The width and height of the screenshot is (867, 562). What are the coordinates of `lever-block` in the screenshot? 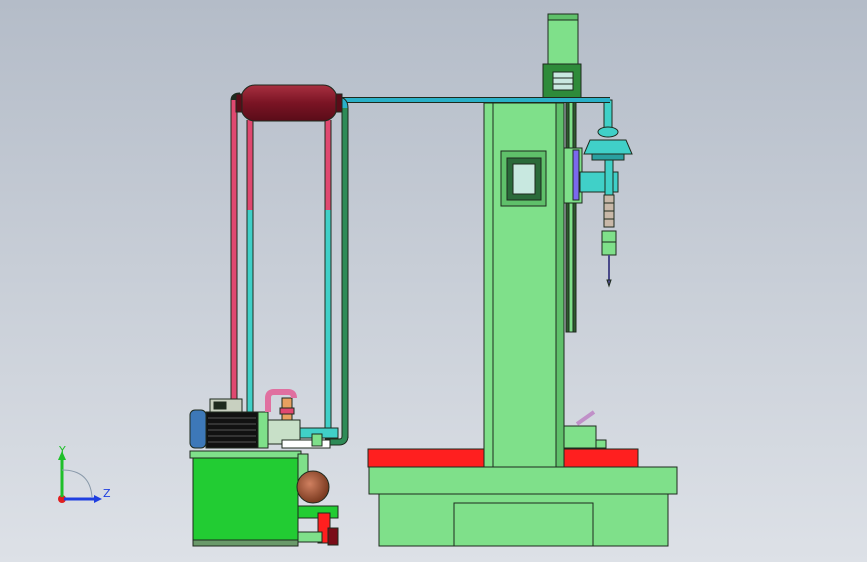 It's located at (580, 437).